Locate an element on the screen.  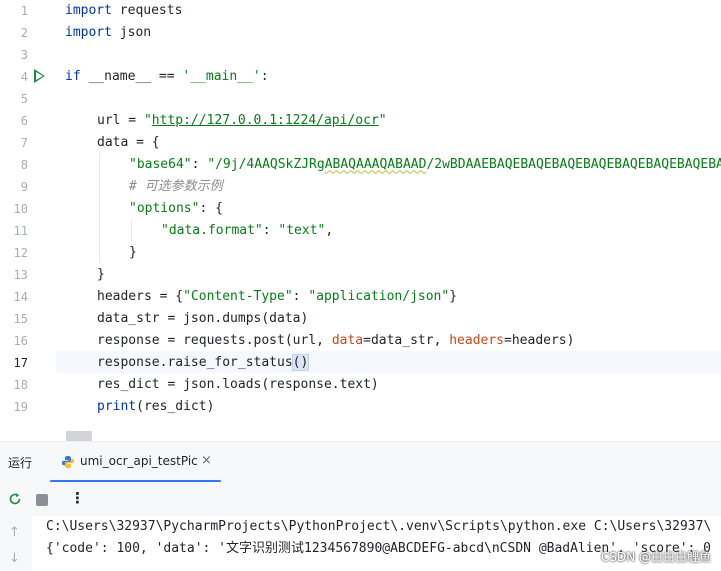
line-number: 10 is located at coordinates (20, 209).